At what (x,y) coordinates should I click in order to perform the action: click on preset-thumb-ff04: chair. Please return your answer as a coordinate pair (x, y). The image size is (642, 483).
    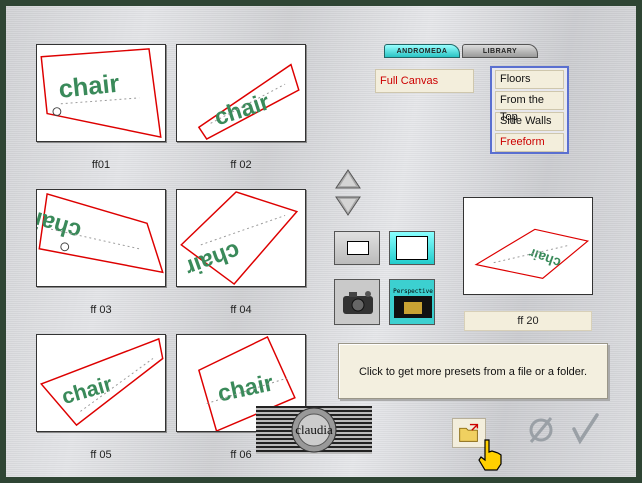
    Looking at the image, I should click on (241, 238).